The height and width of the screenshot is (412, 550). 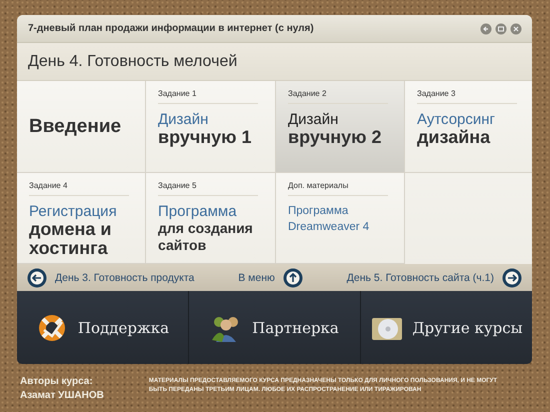 I want to click on tile-title: Аутсорсинг, so click(x=456, y=120).